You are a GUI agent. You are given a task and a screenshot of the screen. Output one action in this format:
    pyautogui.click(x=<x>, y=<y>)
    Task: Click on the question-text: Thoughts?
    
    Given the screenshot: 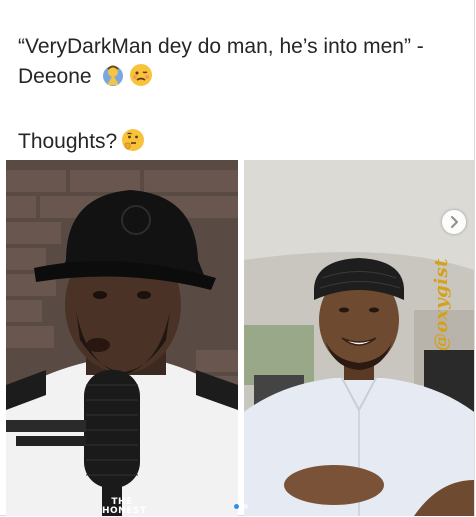 What is the action you would take?
    pyautogui.click(x=68, y=141)
    